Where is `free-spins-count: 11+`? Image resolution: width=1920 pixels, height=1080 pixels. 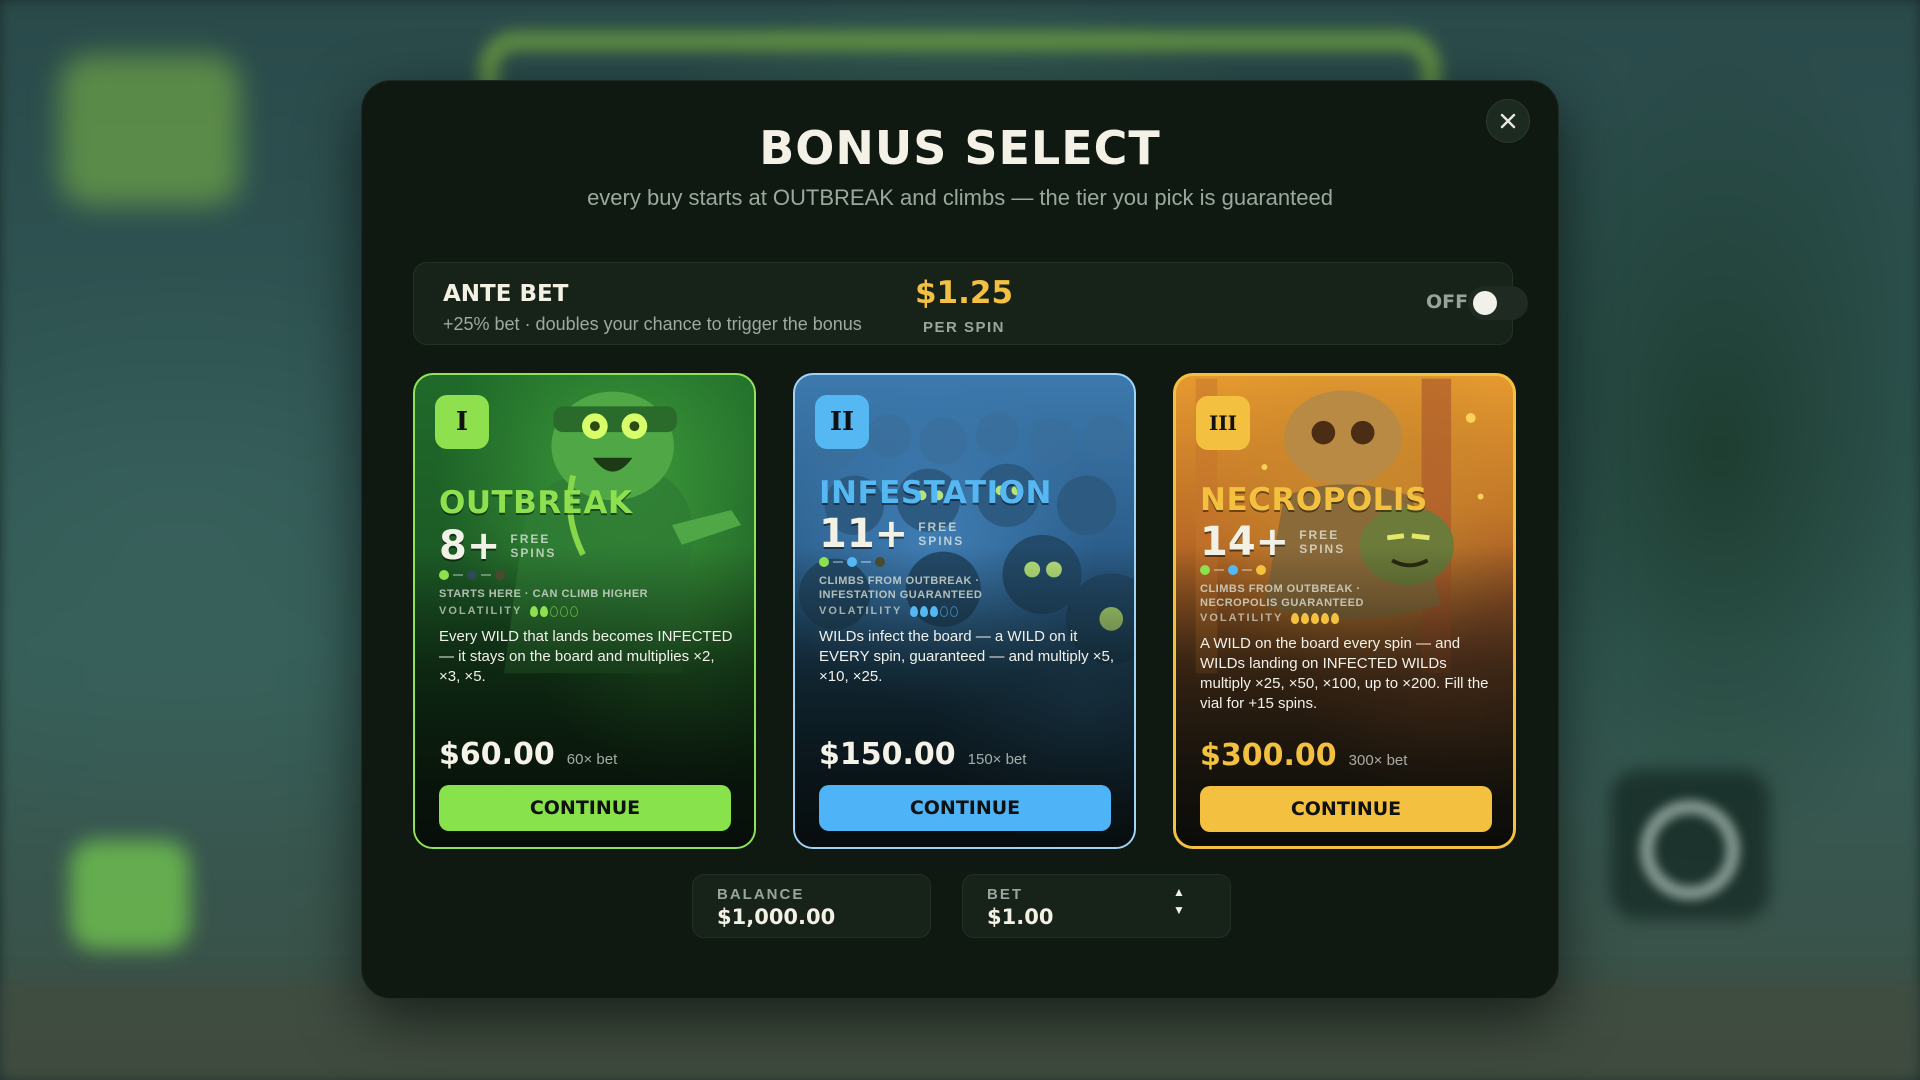
free-spins-count: 11+ is located at coordinates (864, 534).